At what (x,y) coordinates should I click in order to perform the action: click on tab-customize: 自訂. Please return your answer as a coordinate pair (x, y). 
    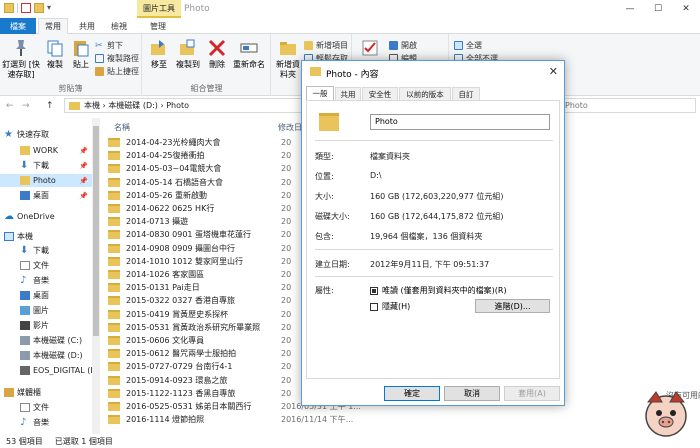
    Looking at the image, I should click on (466, 93).